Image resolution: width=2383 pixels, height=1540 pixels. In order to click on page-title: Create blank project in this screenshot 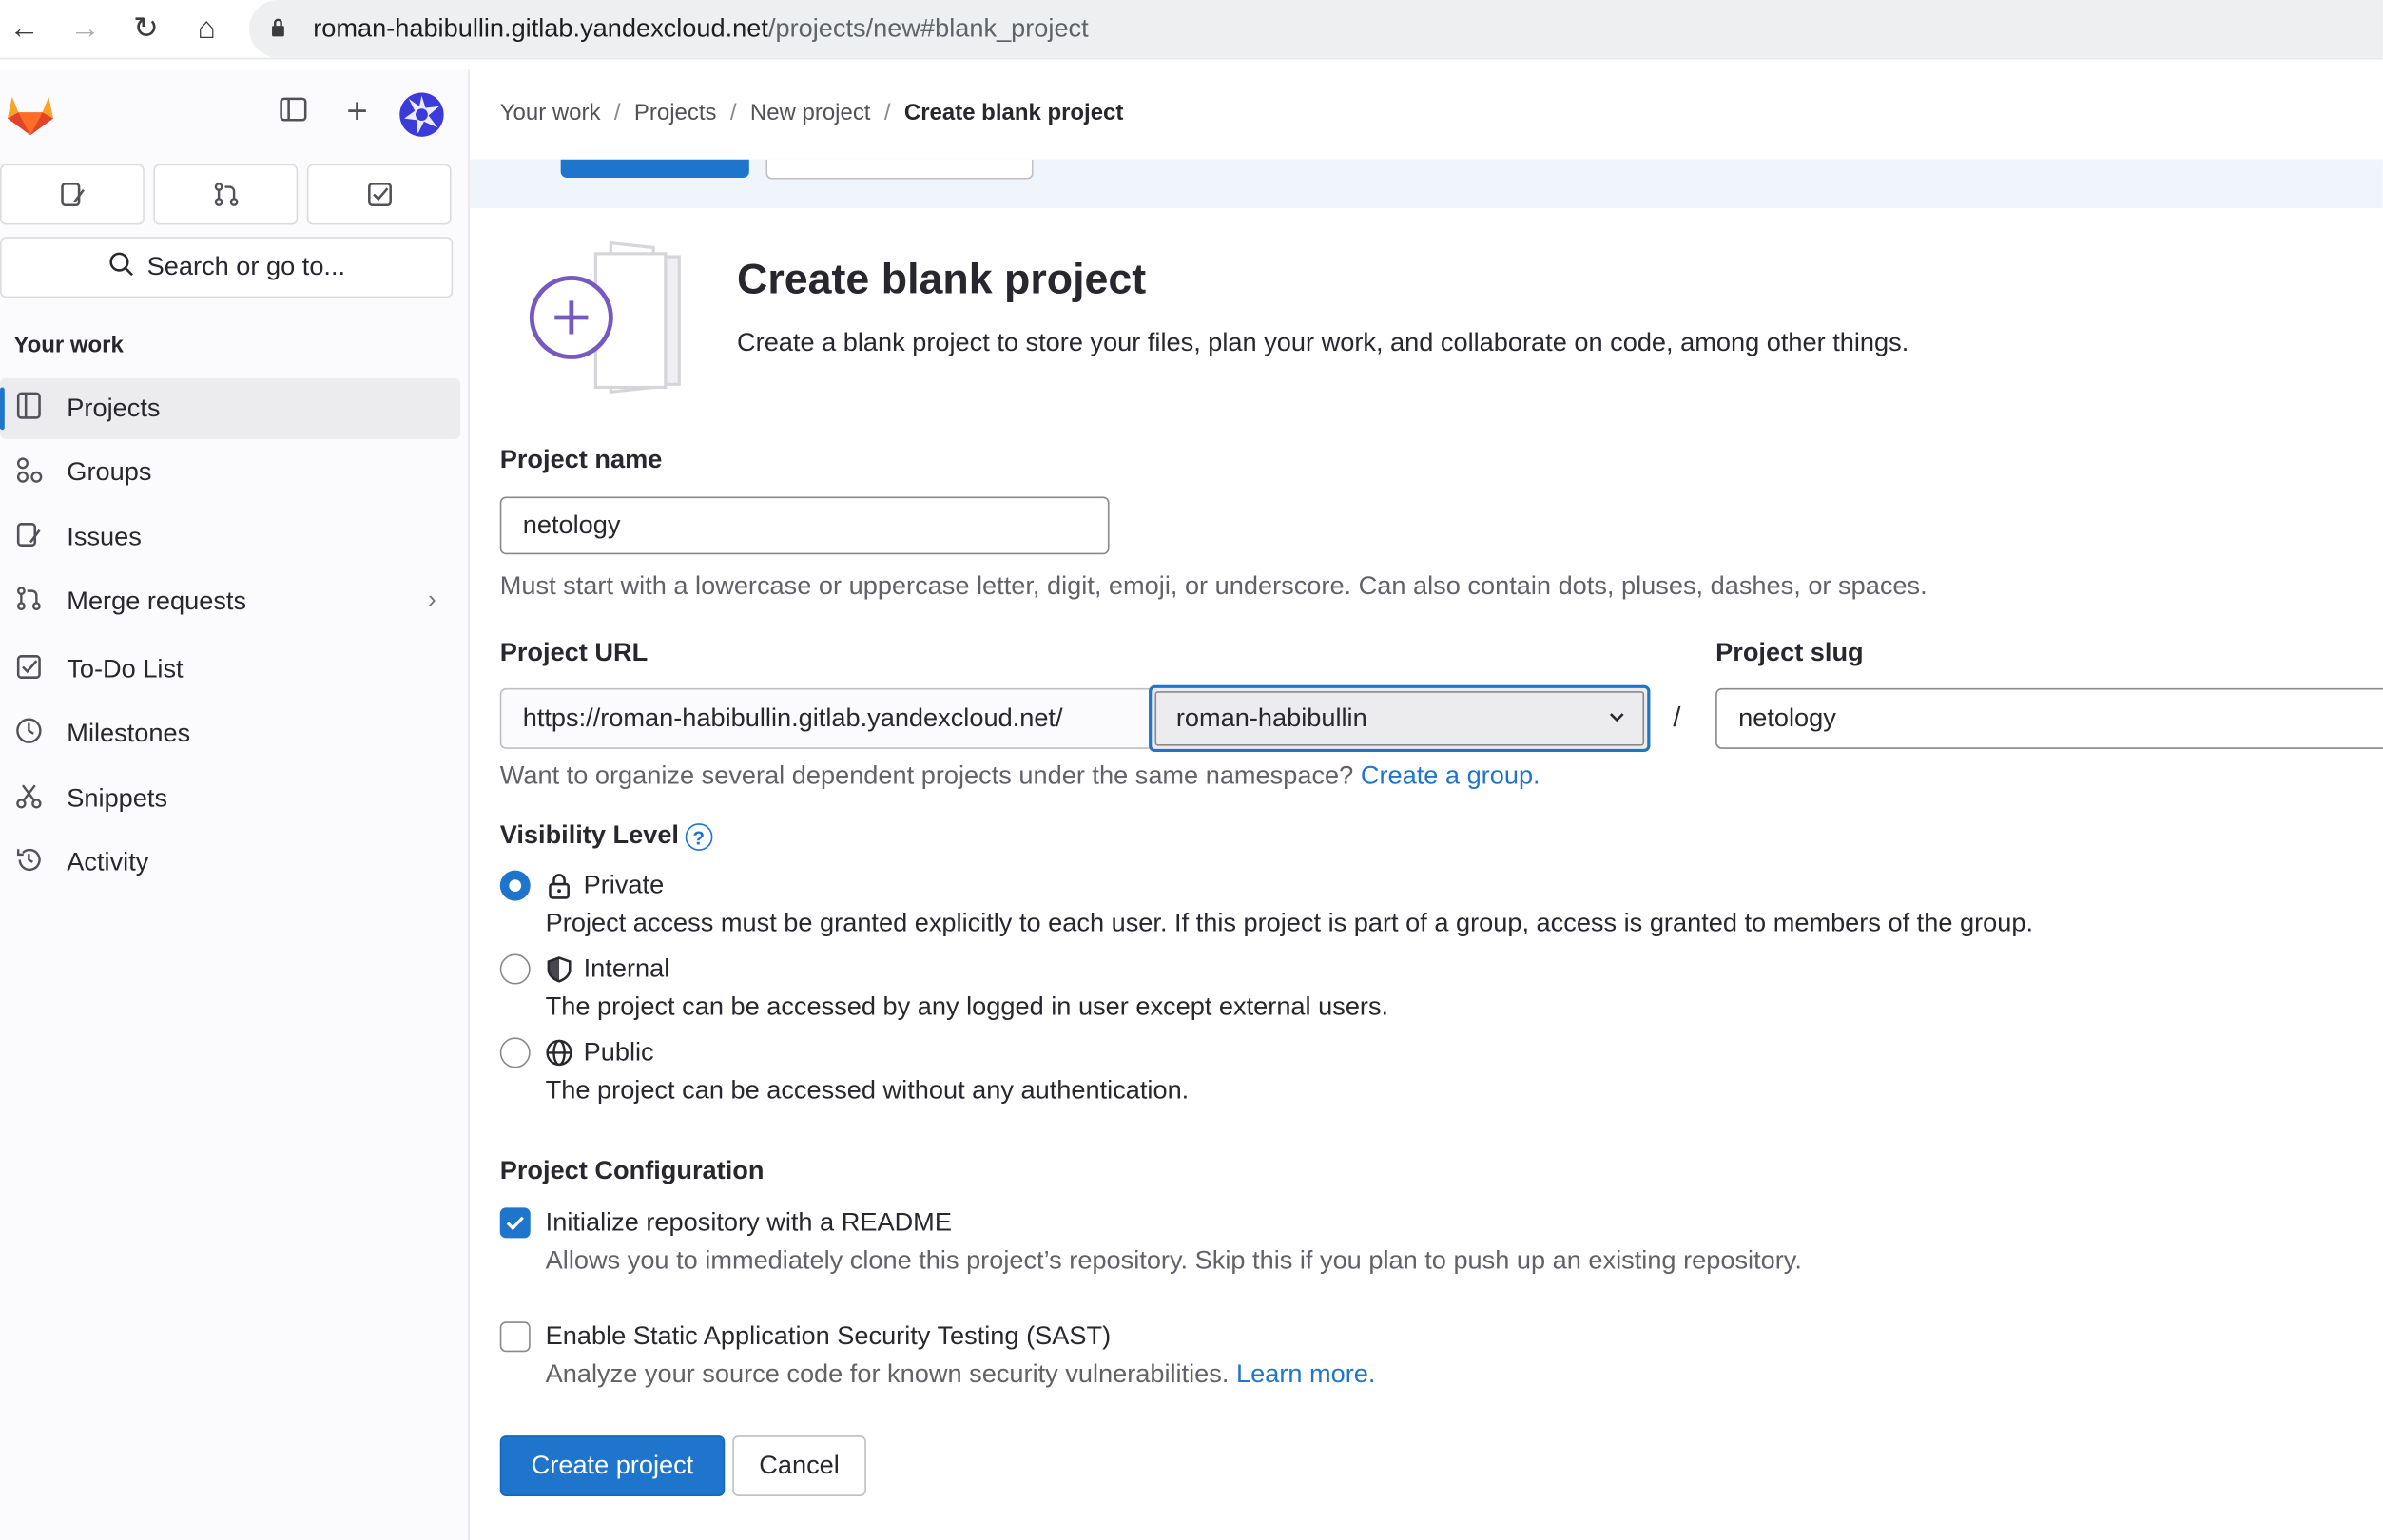, I will do `click(942, 279)`.